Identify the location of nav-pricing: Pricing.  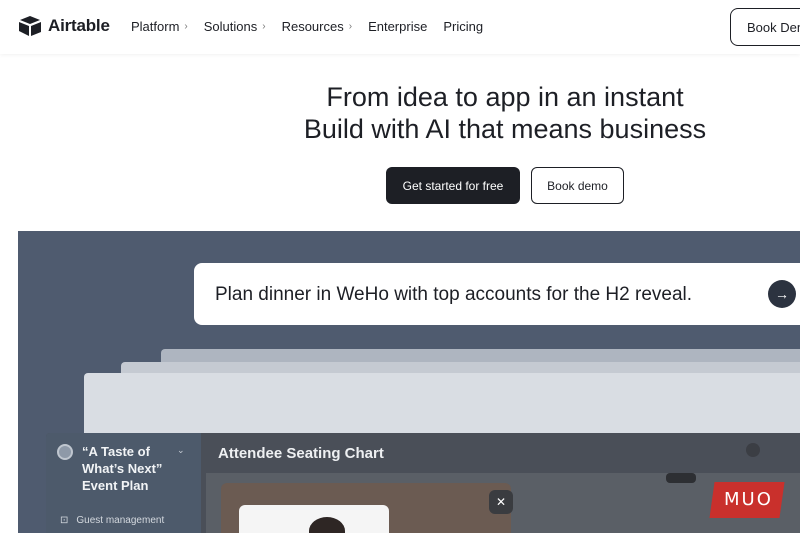
(463, 26).